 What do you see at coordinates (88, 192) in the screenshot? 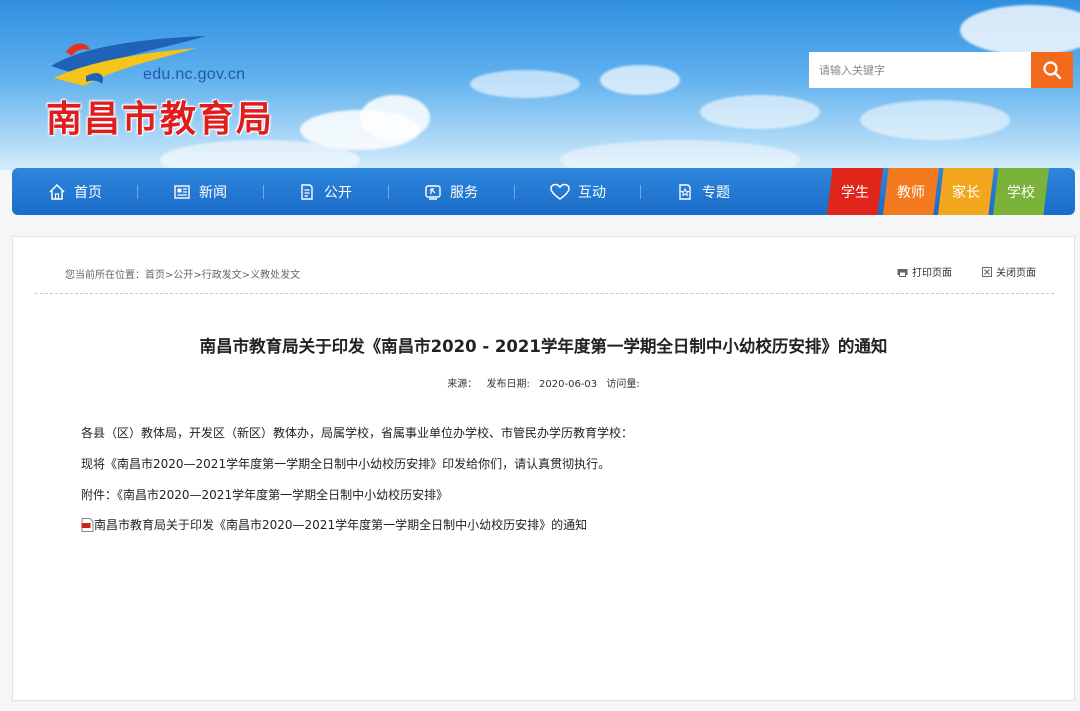
I see `nav-label-home: 首页` at bounding box center [88, 192].